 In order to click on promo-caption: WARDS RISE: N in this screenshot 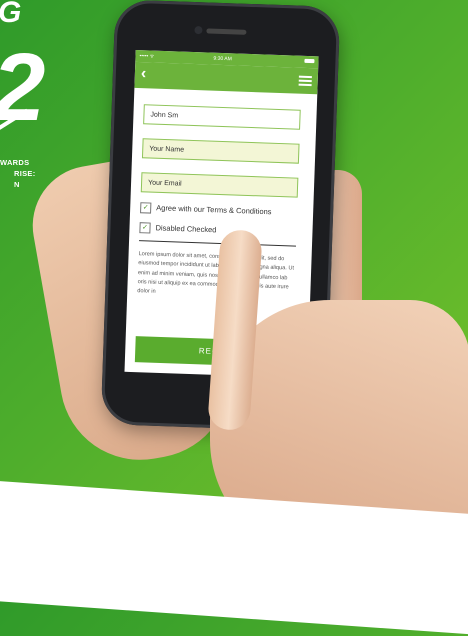, I will do `click(18, 173)`.